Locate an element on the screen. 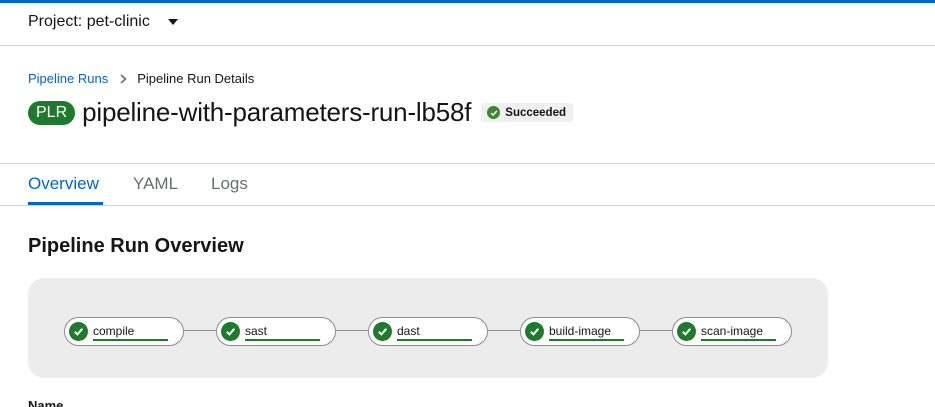 This screenshot has width=935, height=407. task-label: scan-image is located at coordinates (732, 331).